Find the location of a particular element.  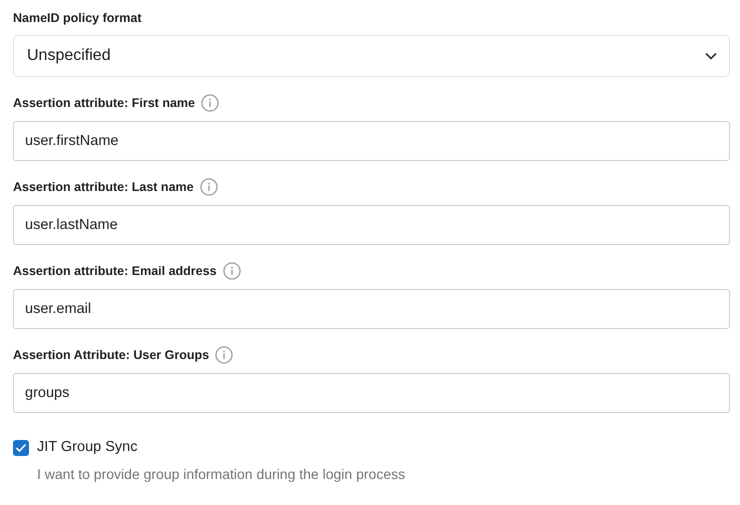

input-field: user.lastName is located at coordinates (371, 225).